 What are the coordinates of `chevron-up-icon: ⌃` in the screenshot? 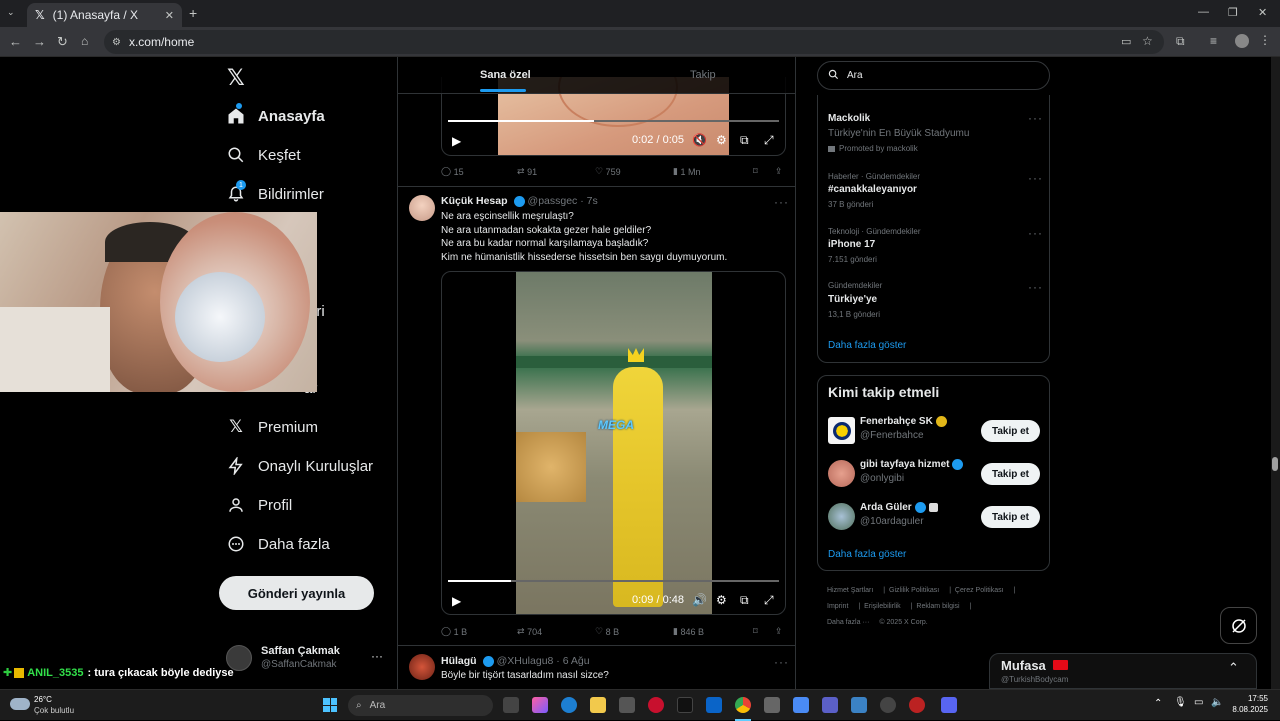 It's located at (1233, 668).